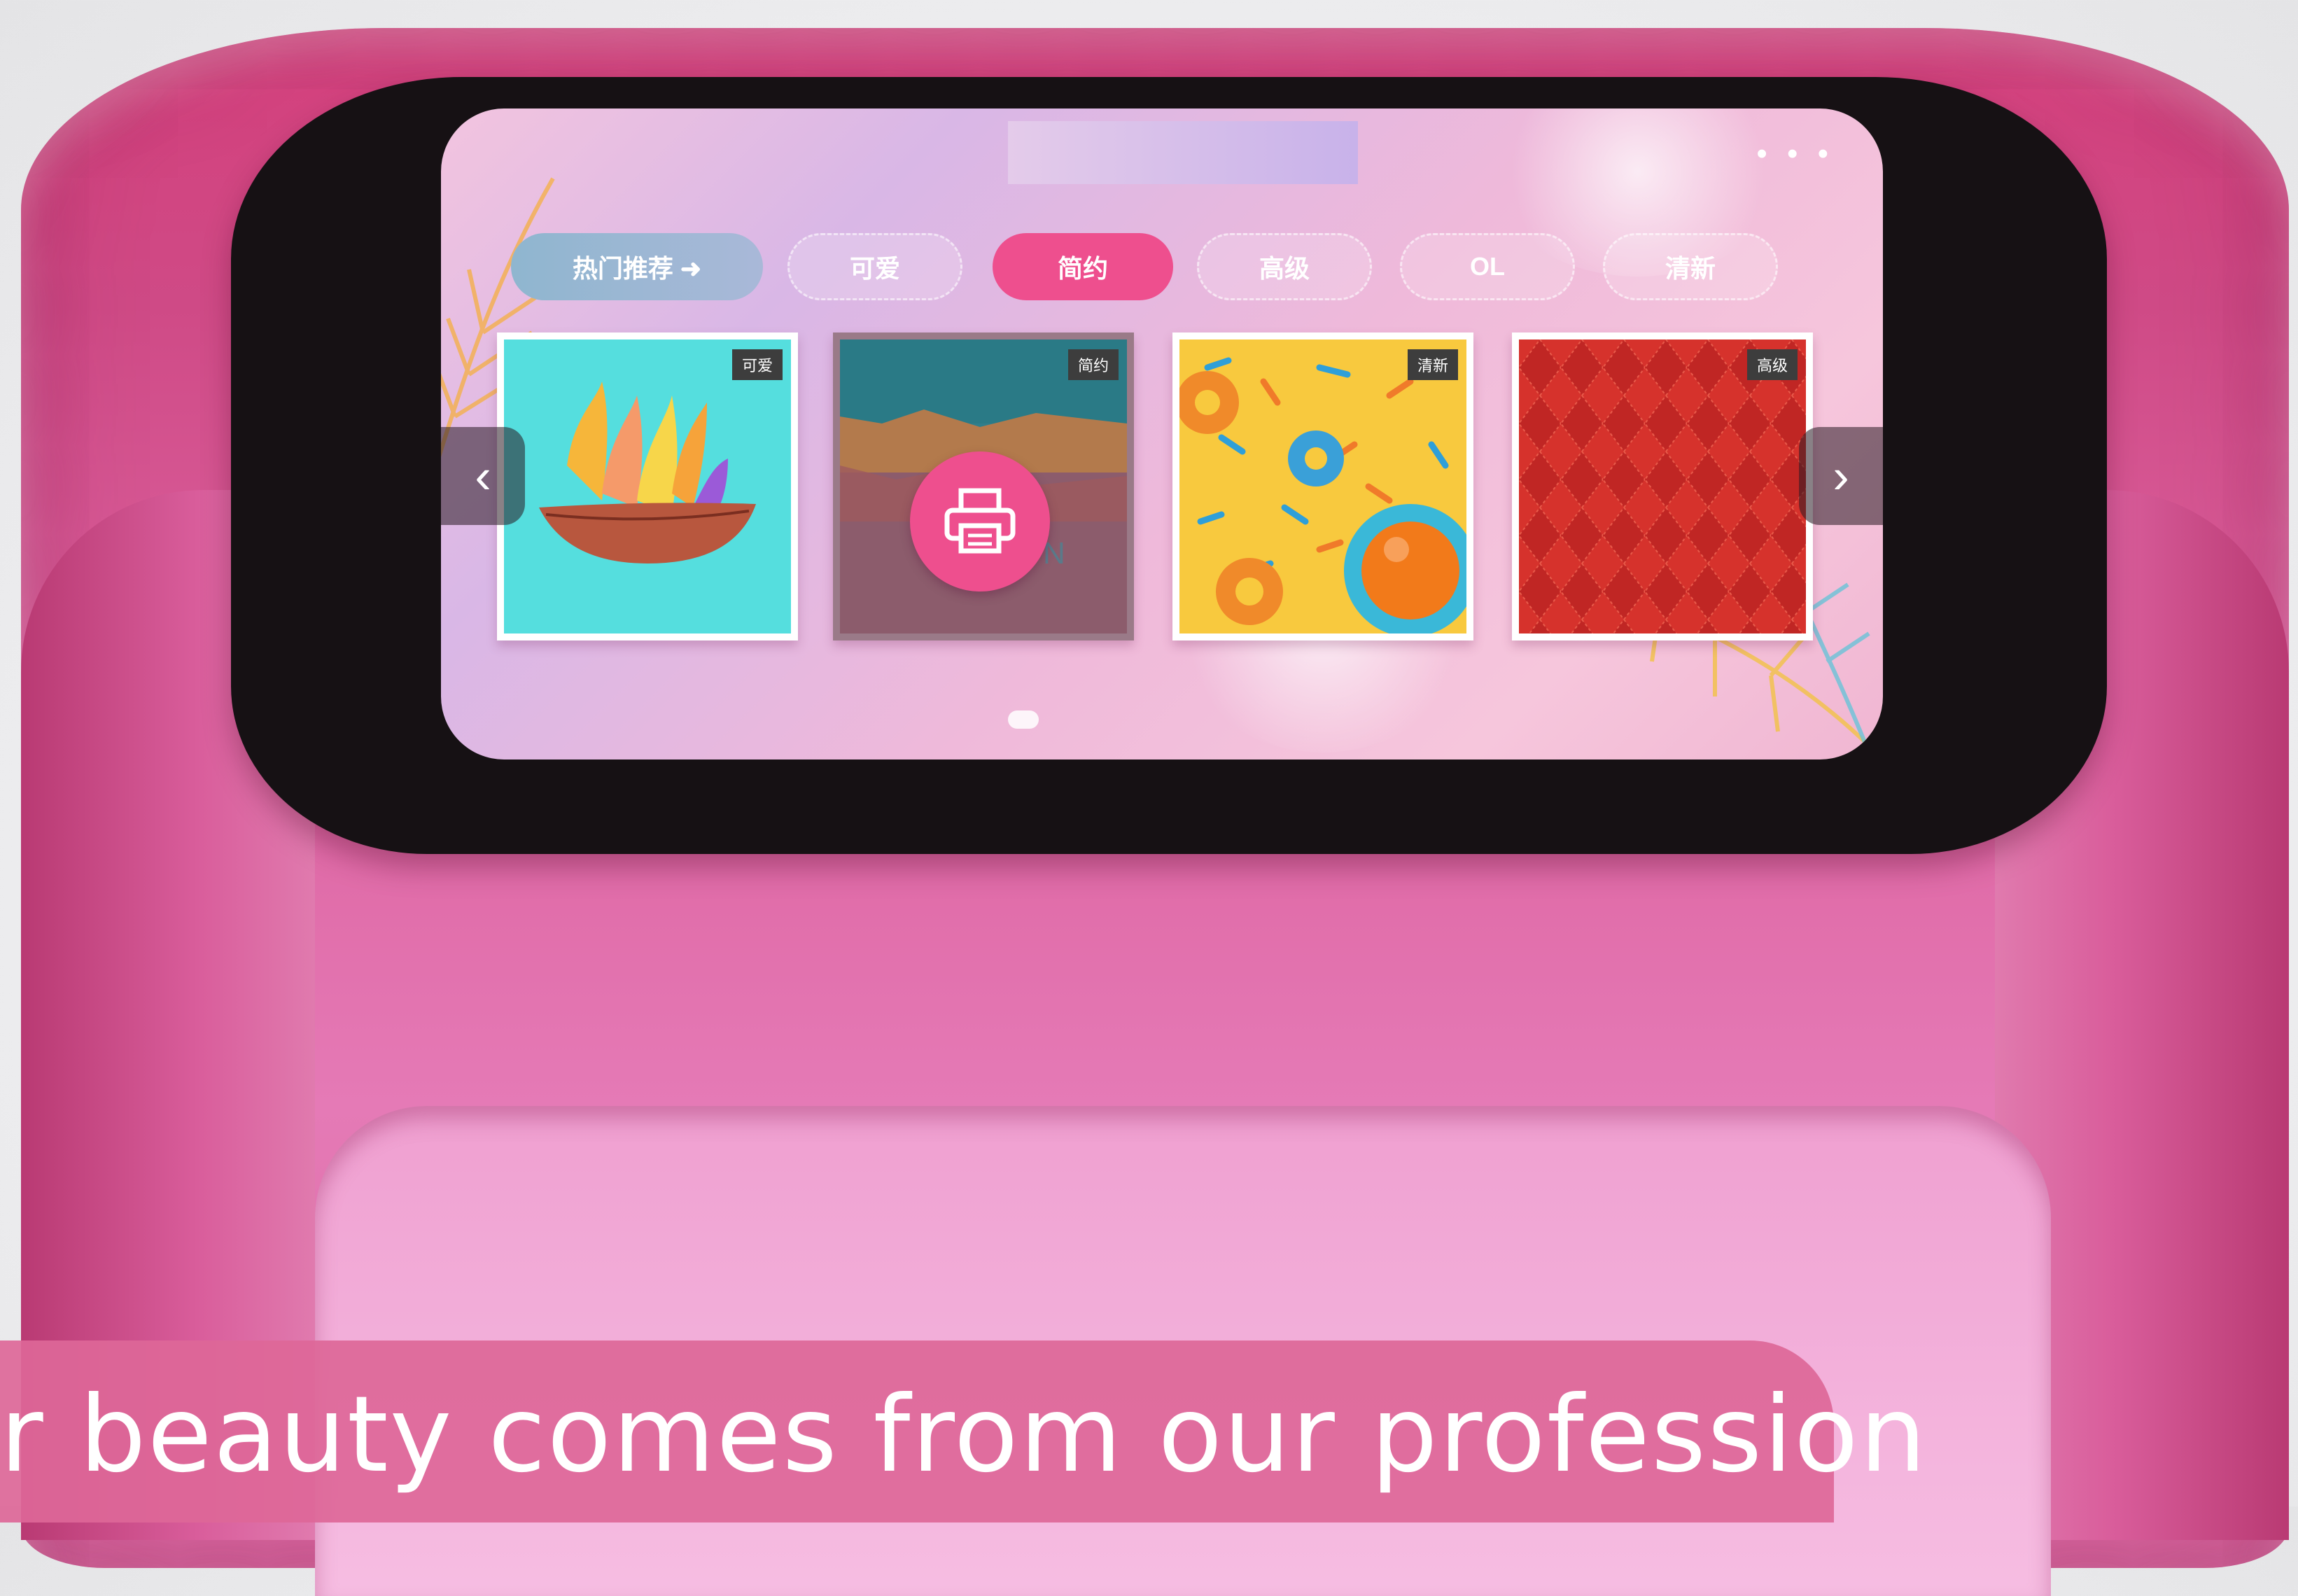  What do you see at coordinates (1093, 364) in the screenshot?
I see `card-tag: 简约` at bounding box center [1093, 364].